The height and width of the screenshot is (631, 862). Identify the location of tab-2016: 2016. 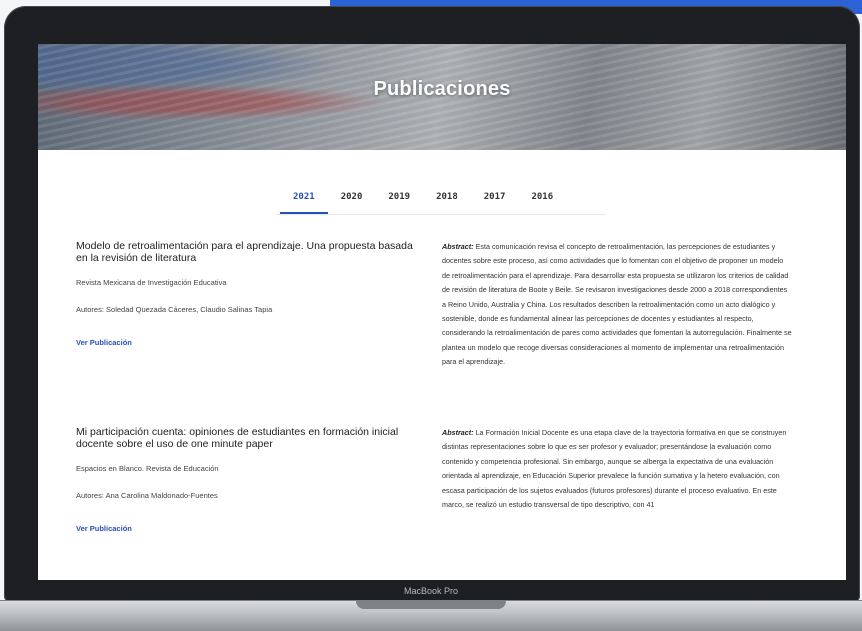
(542, 203).